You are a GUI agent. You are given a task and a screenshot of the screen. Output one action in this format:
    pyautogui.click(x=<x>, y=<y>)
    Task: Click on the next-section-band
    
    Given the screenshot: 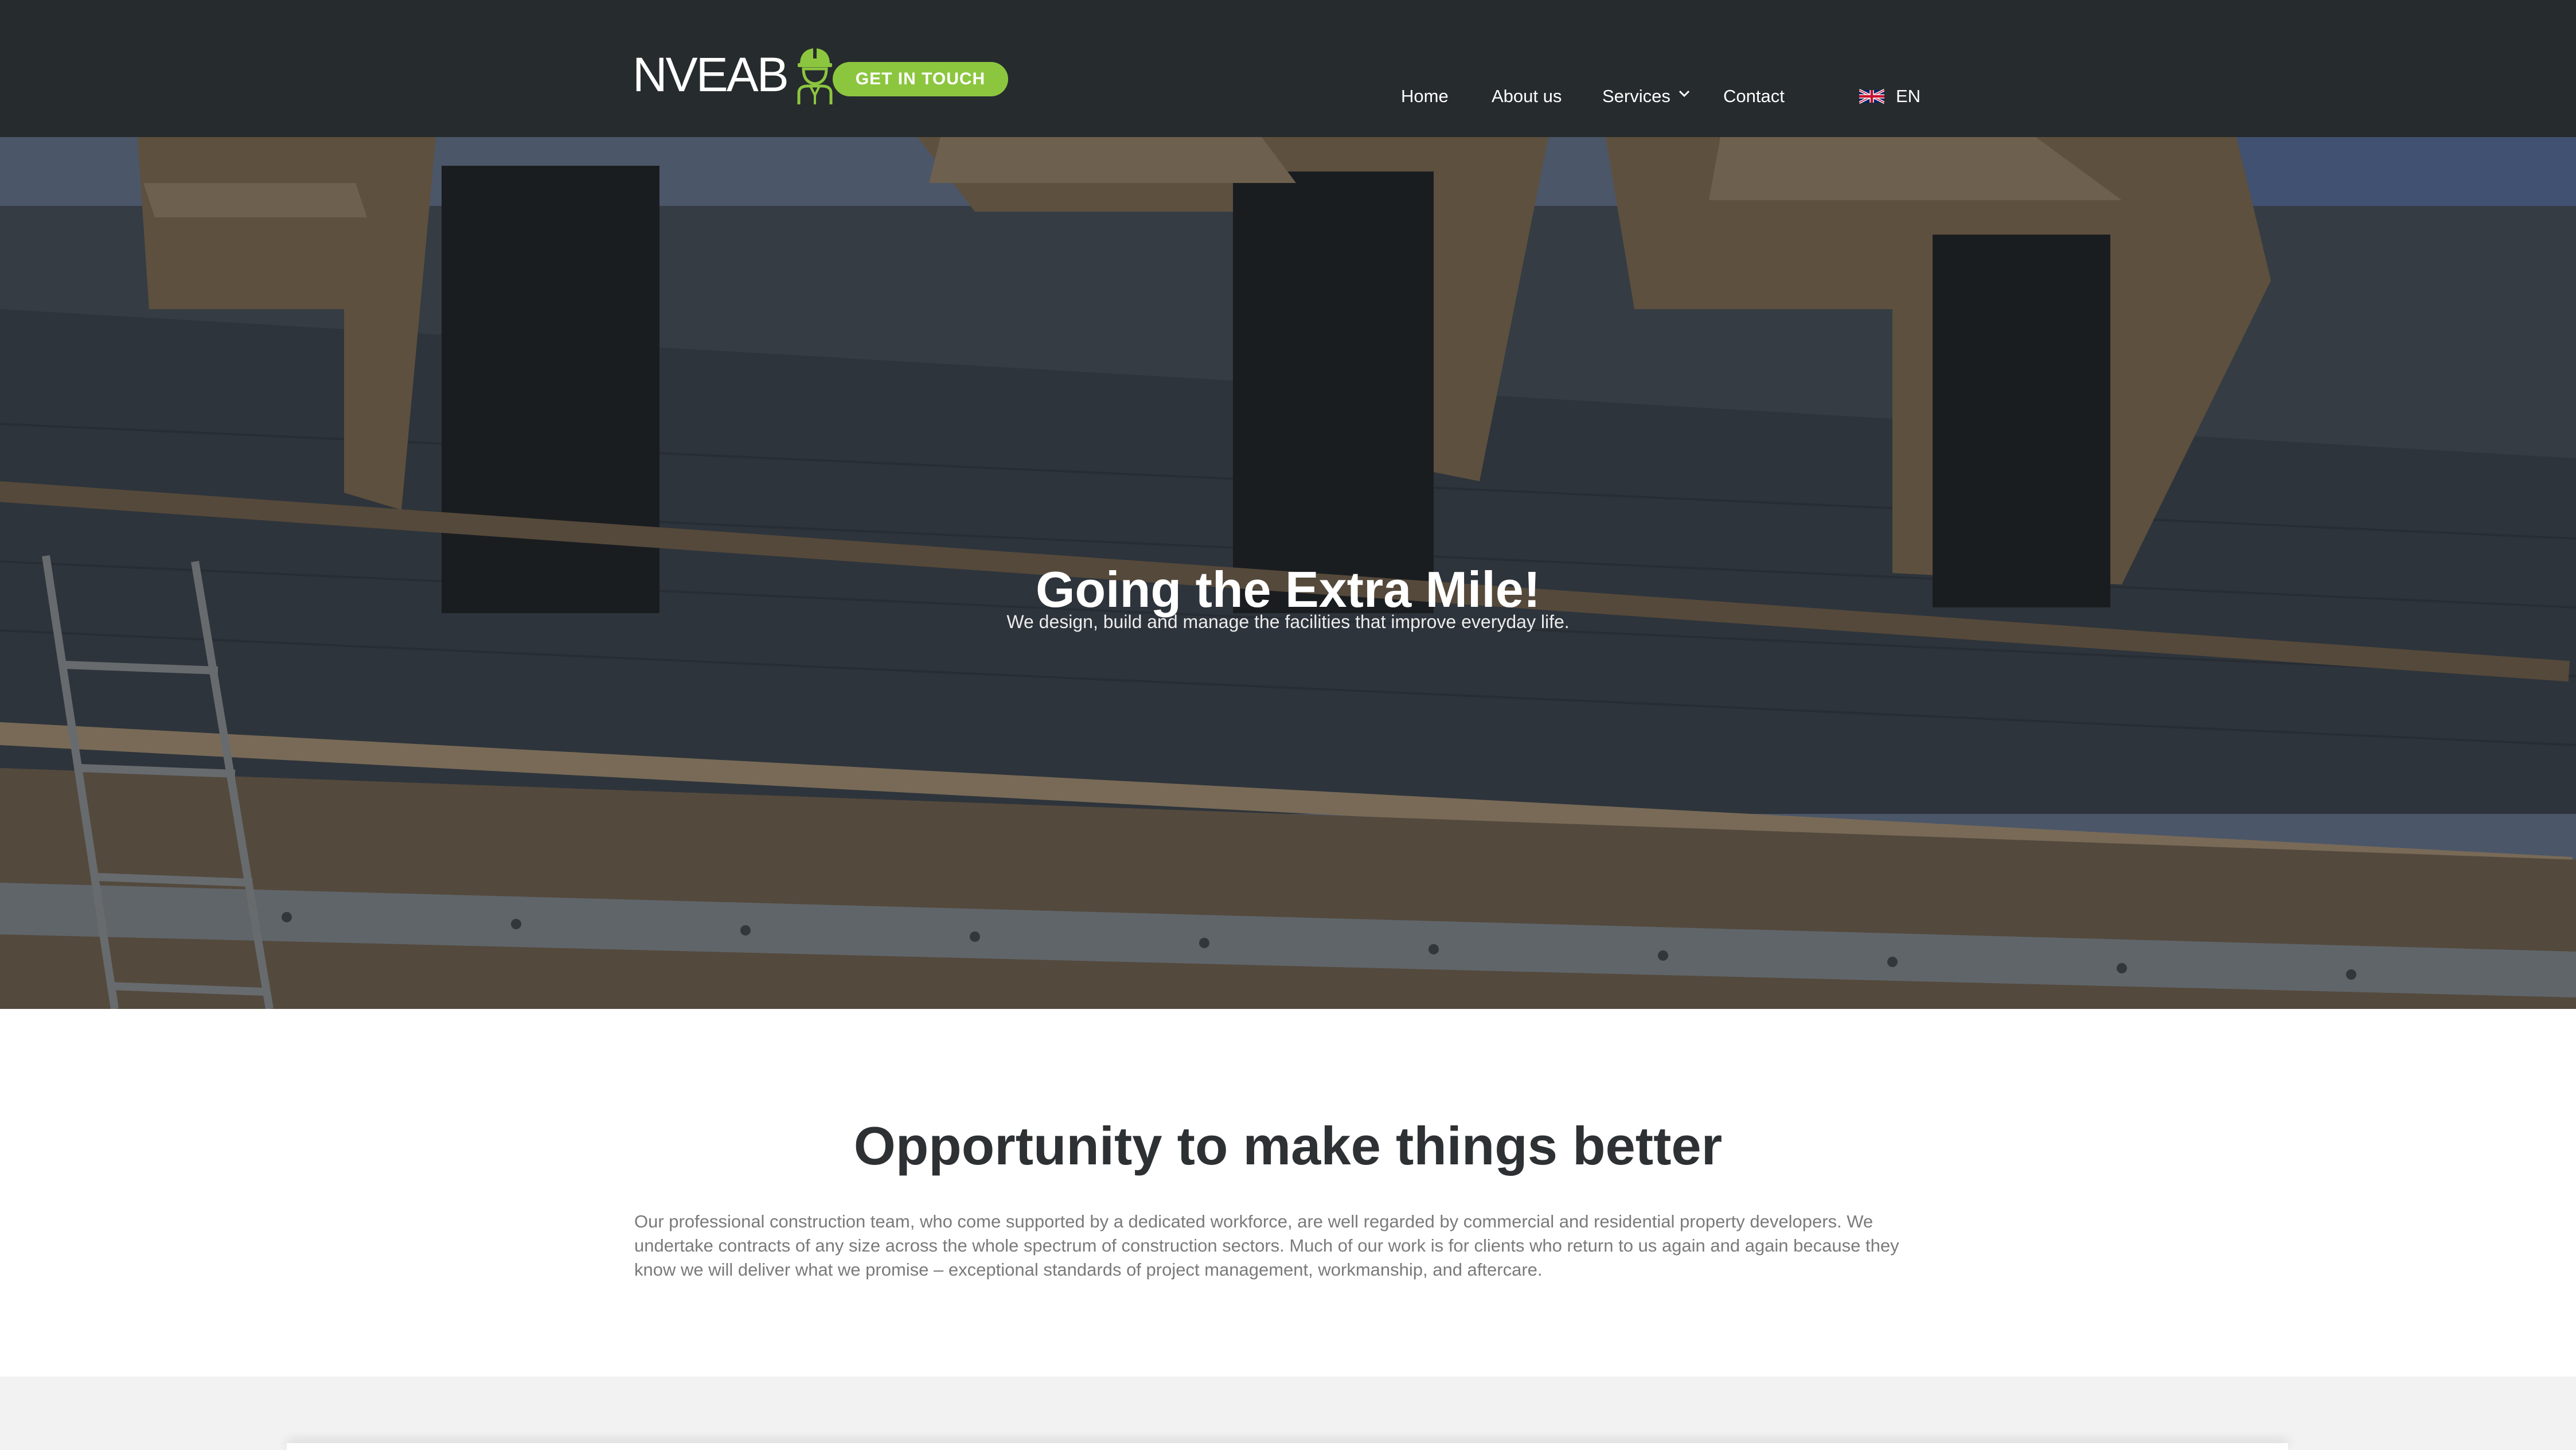 What is the action you would take?
    pyautogui.click(x=1288, y=1413)
    